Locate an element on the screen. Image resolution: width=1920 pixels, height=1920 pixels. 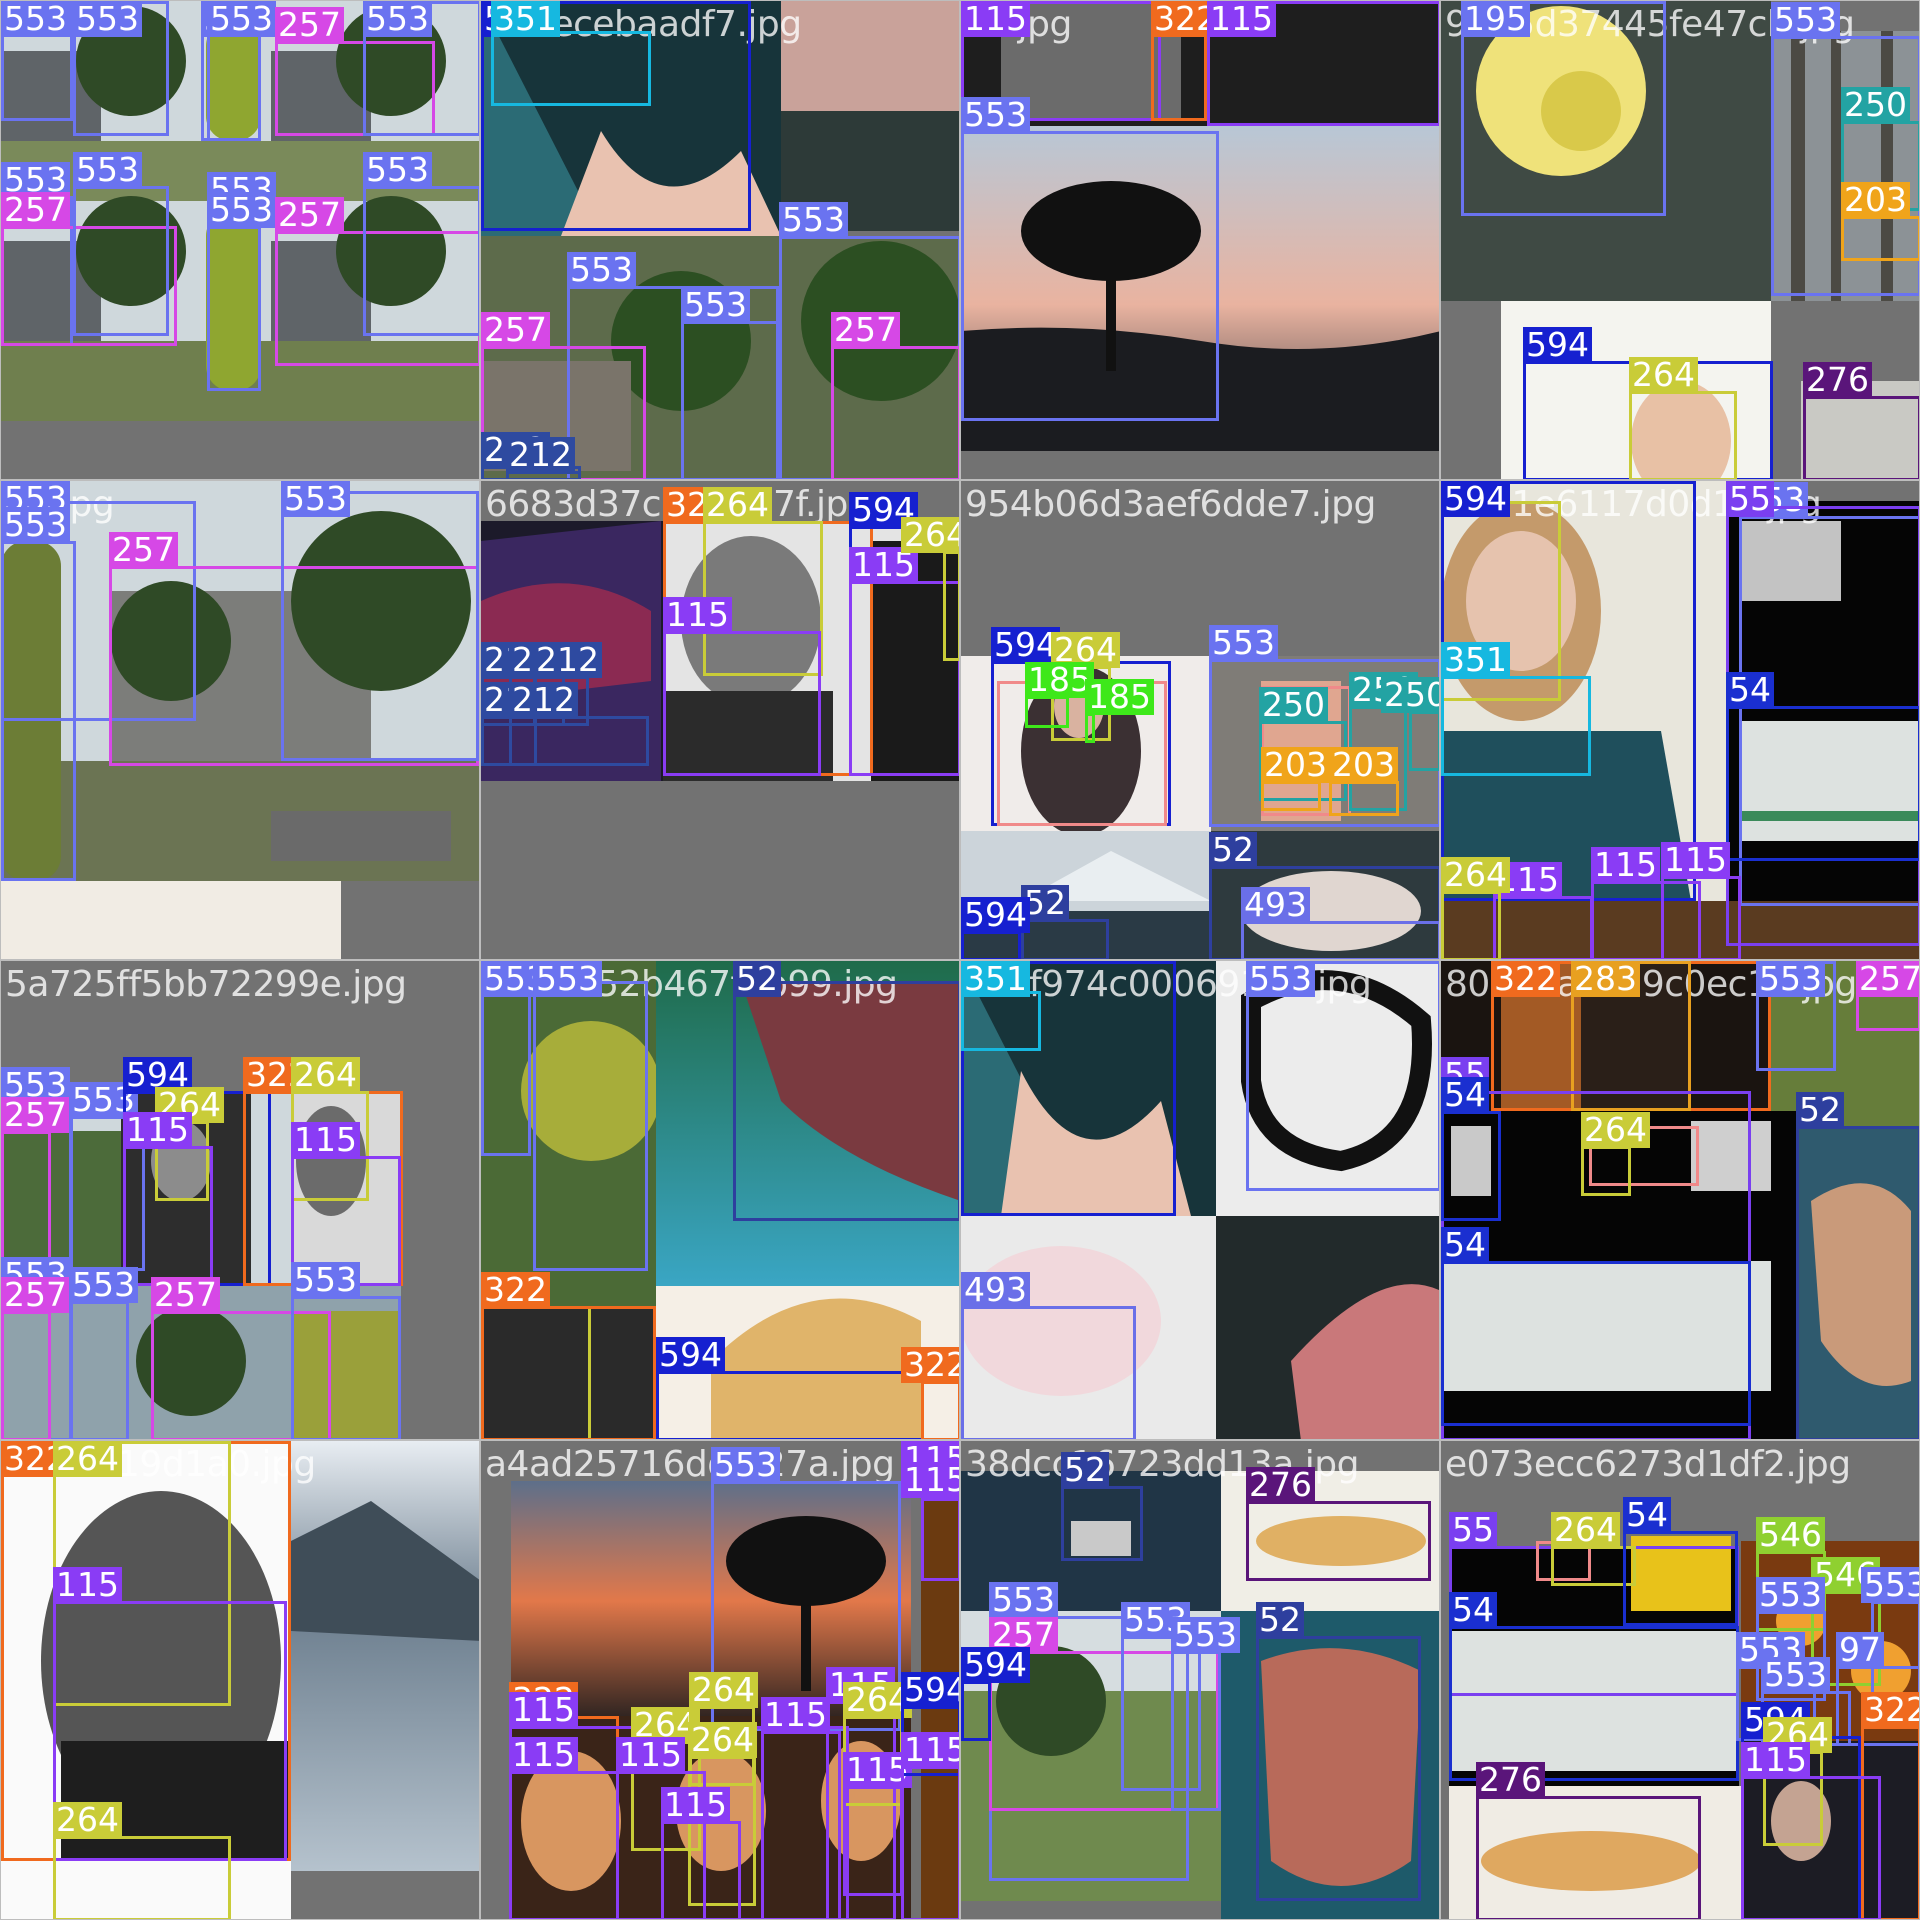
detection-class-label: 546 is located at coordinates (1790, 1535).